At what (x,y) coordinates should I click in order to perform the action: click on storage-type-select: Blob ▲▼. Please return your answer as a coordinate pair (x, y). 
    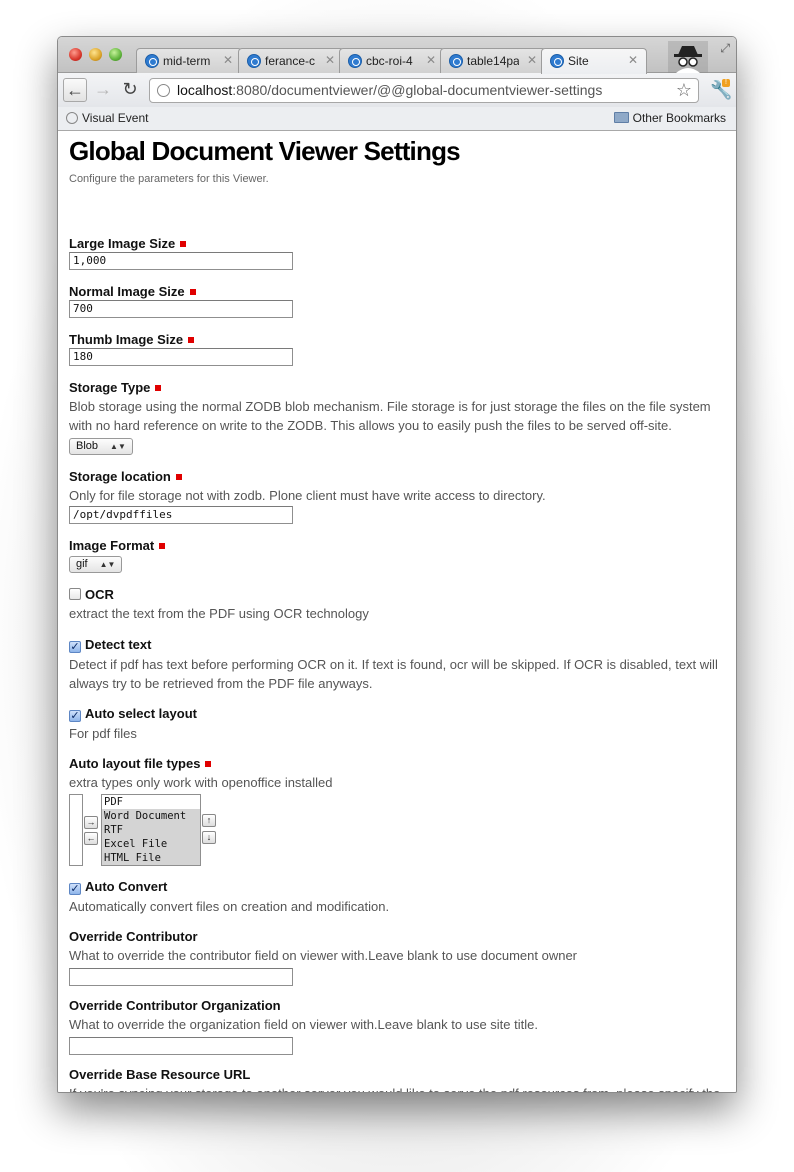
    Looking at the image, I should click on (101, 446).